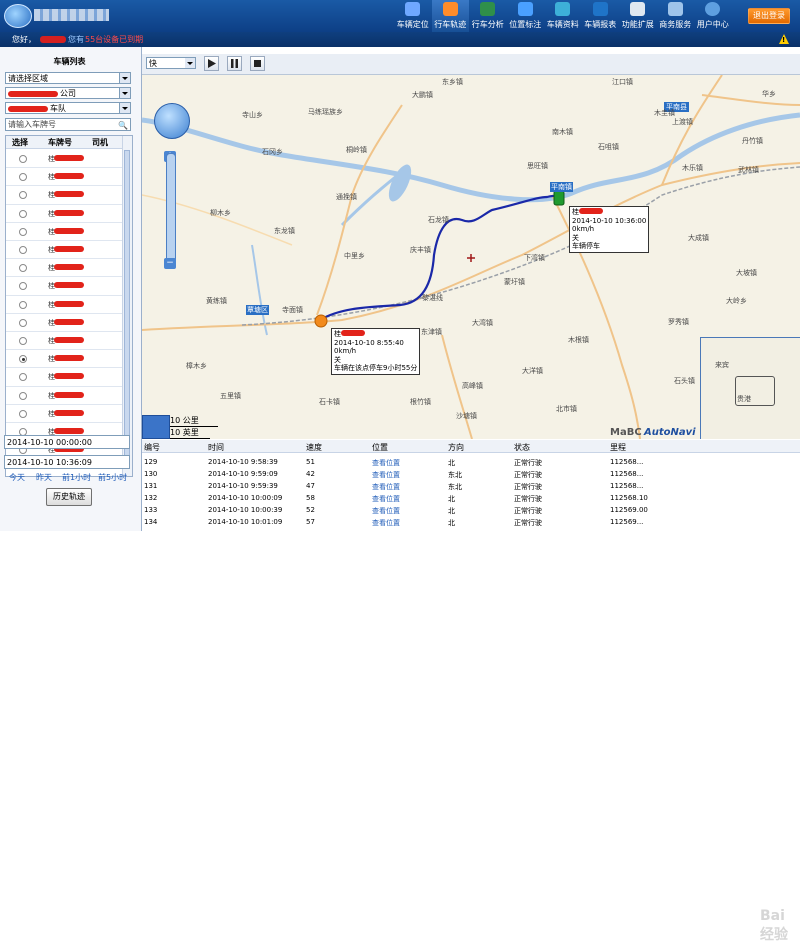 The width and height of the screenshot is (800, 944). I want to click on search-icon: 🔍, so click(123, 126).